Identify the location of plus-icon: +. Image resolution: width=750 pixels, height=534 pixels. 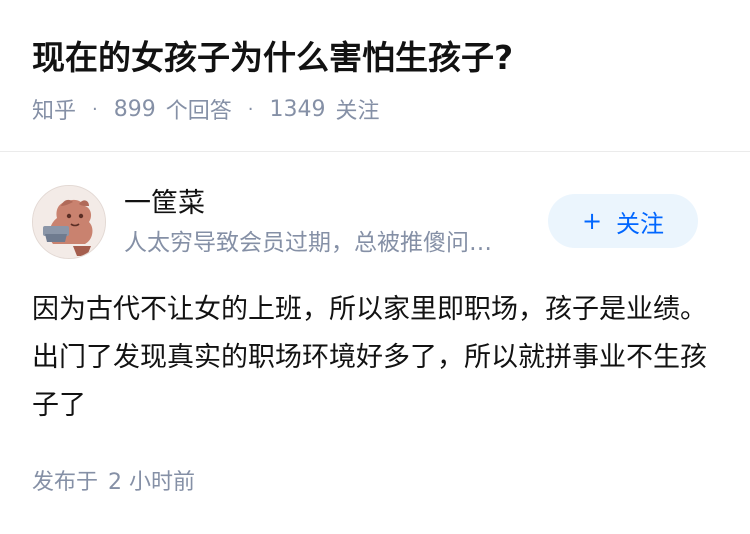
(592, 221).